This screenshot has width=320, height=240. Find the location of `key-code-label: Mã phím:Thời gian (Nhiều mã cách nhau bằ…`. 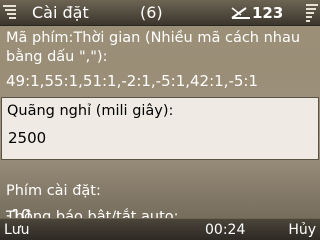

key-code-label: Mã phím:Thời gian (Nhiều mã cách nhau bằ… is located at coordinates (153, 47).